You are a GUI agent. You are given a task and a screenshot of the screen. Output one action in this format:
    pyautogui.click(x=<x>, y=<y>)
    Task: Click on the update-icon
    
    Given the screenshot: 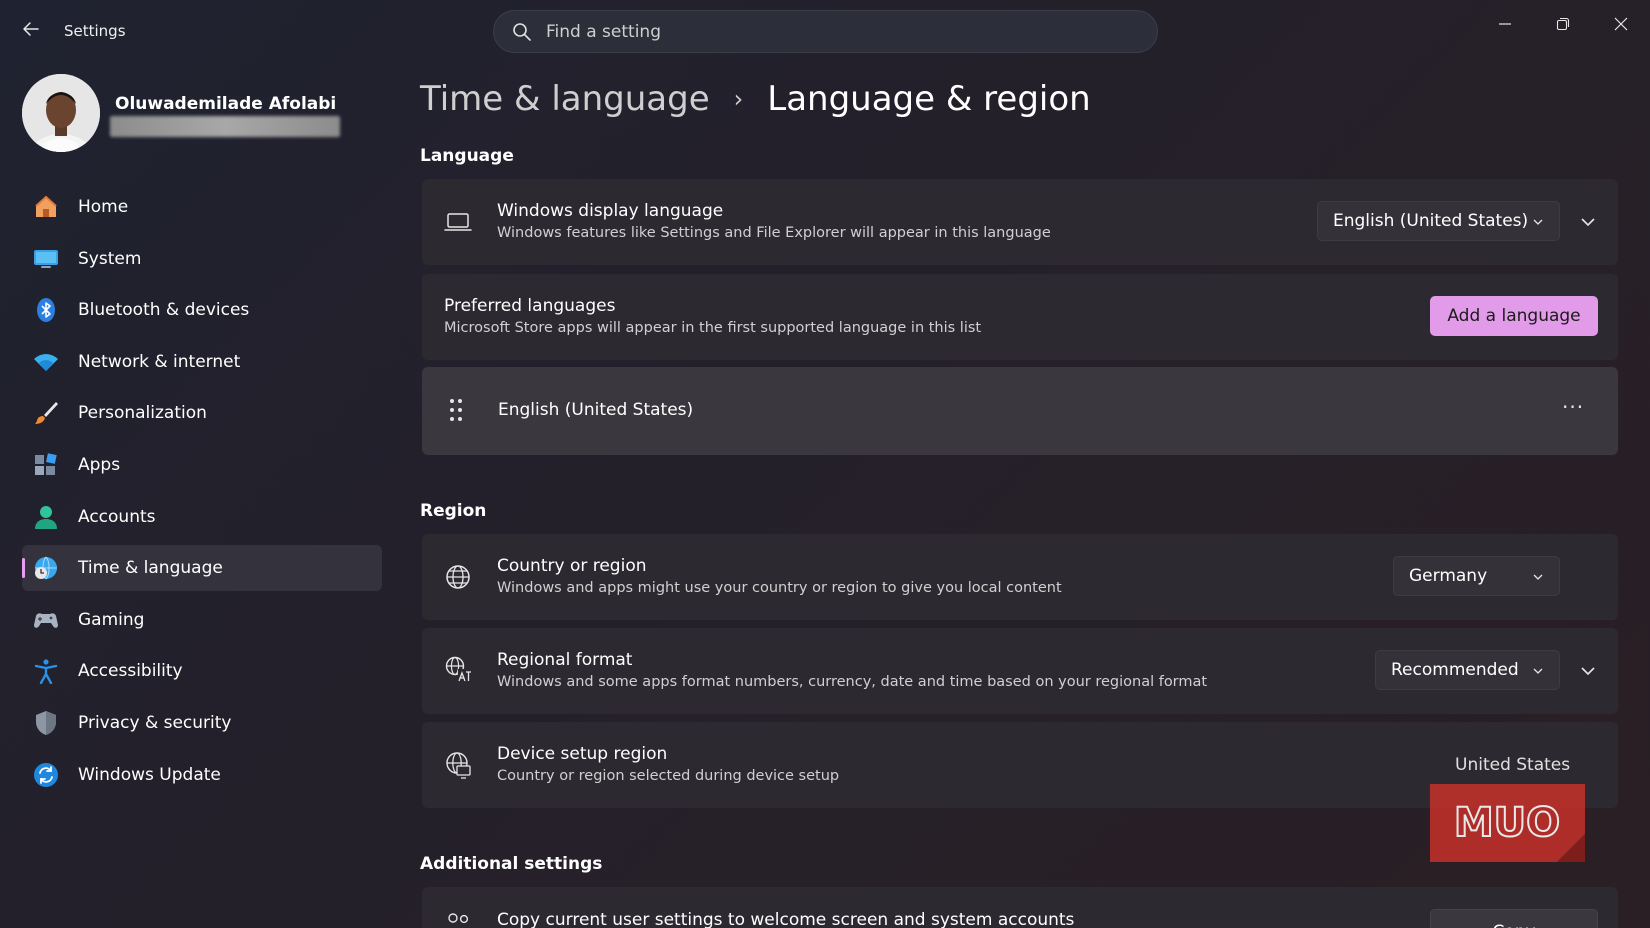 What is the action you would take?
    pyautogui.click(x=46, y=774)
    